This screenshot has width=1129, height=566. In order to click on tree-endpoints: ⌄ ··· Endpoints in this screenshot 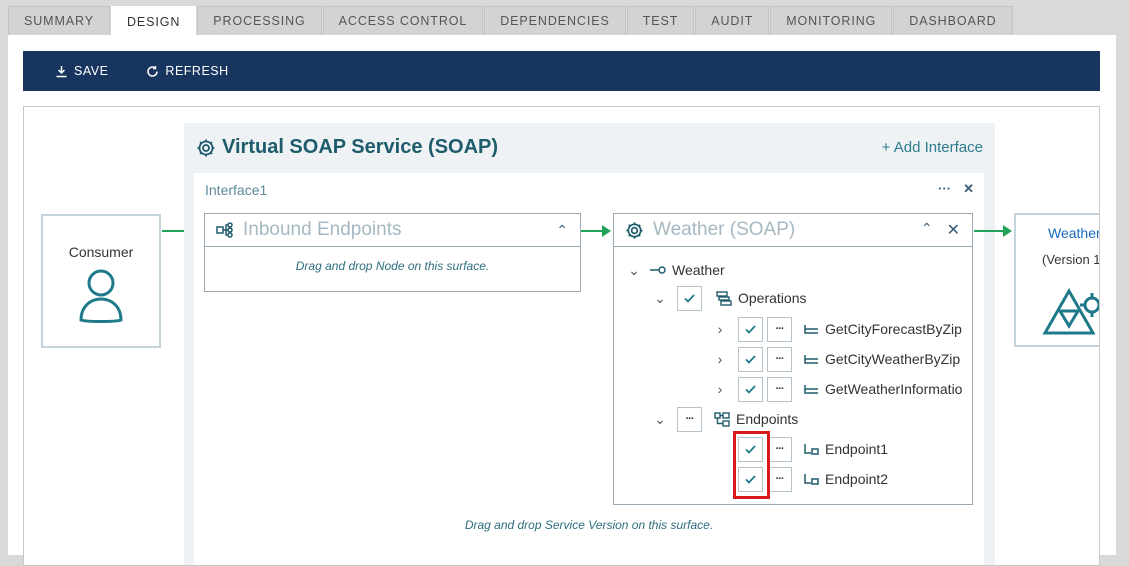, I will do `click(726, 419)`.